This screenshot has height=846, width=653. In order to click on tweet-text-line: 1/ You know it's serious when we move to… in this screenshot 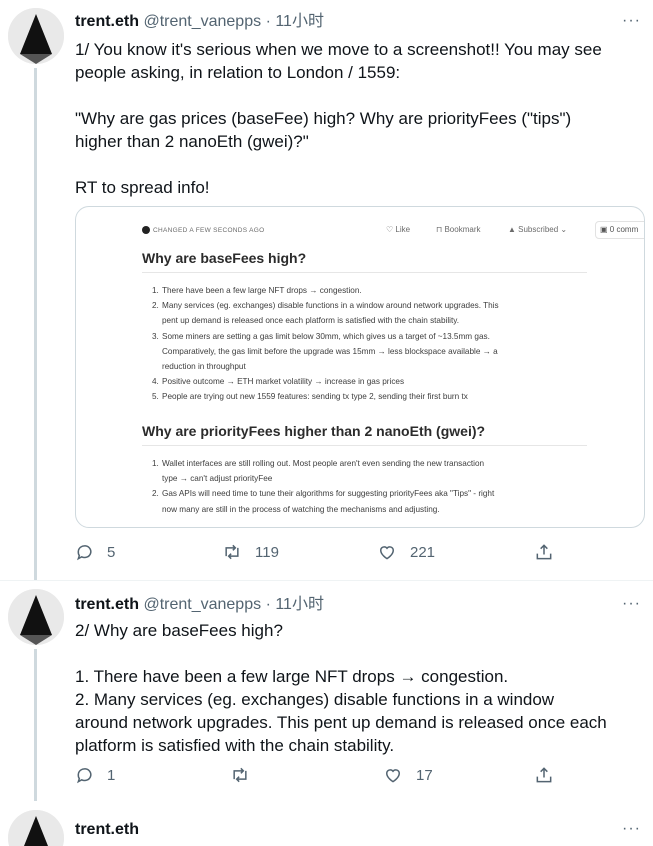, I will do `click(338, 49)`.